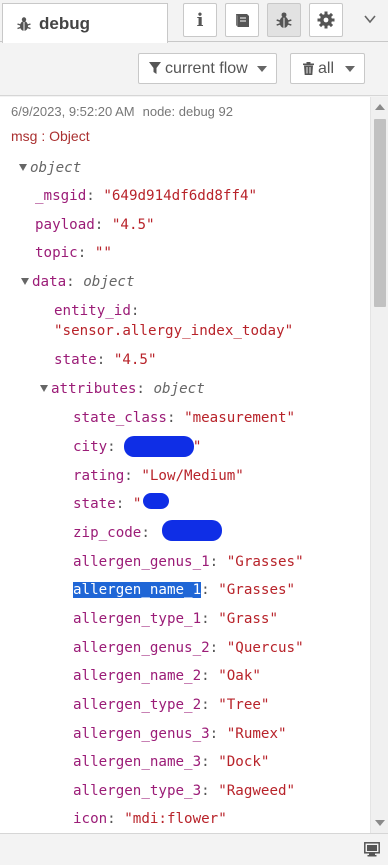 This screenshot has width=388, height=865. What do you see at coordinates (158, 476) in the screenshot?
I see `tree-row-rating: rating: "Low/Medium"` at bounding box center [158, 476].